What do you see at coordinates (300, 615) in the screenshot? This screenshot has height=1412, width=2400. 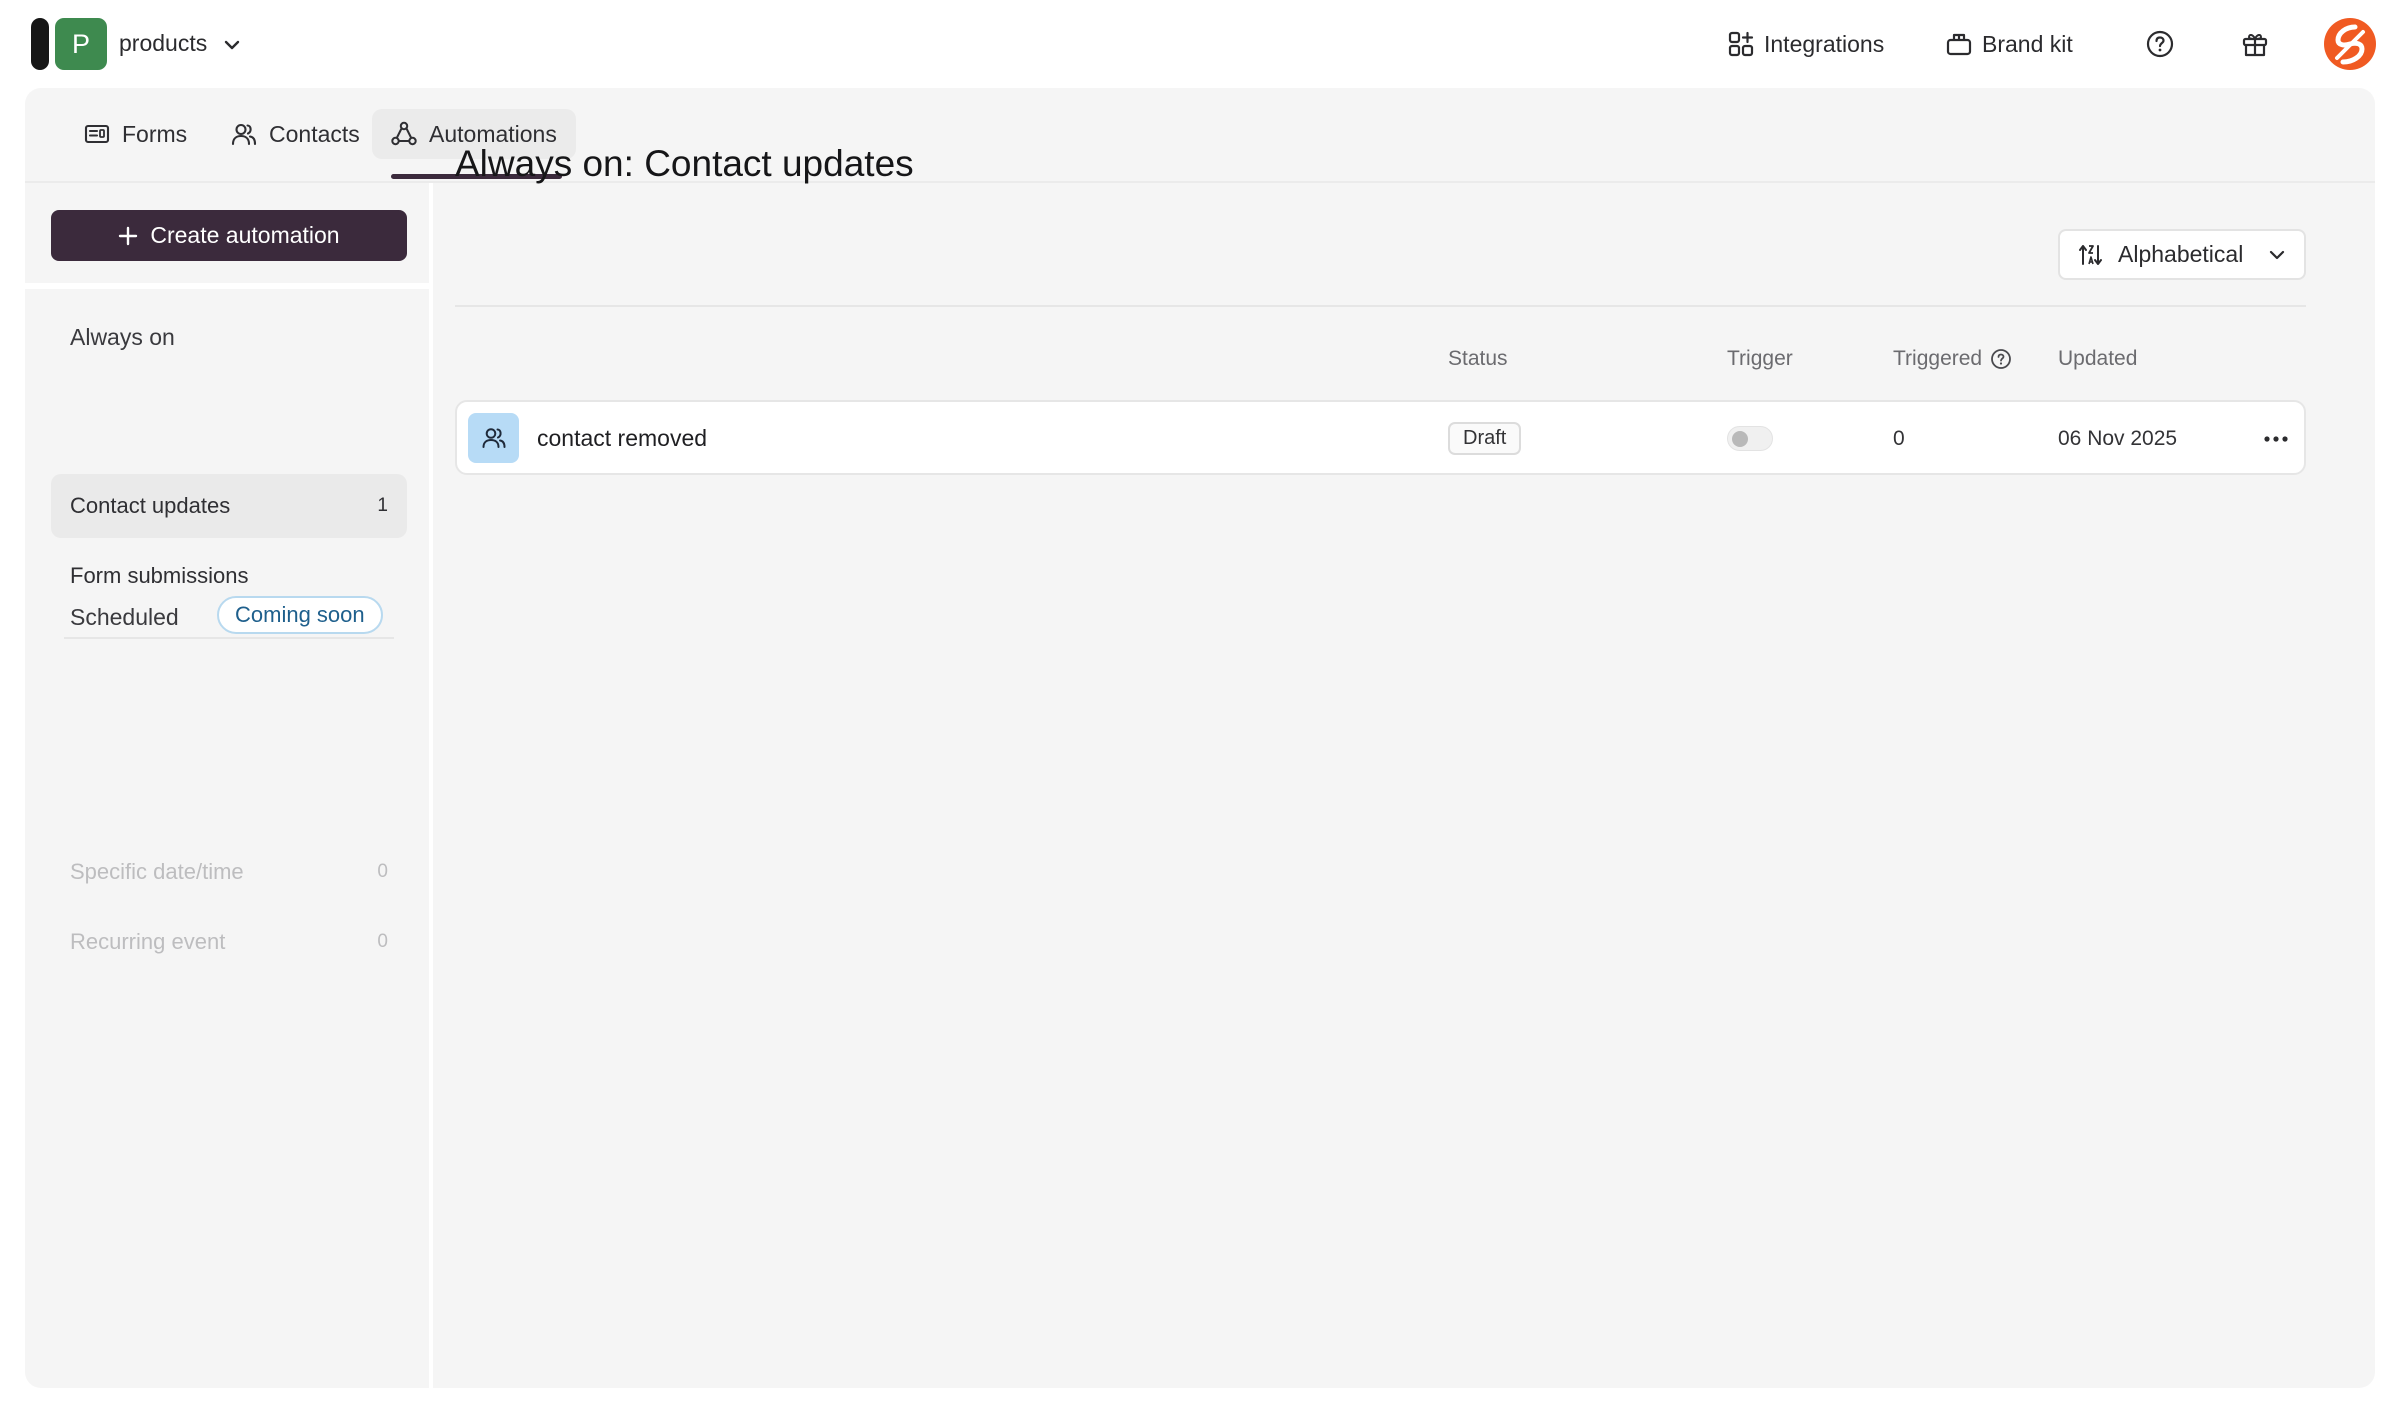 I see `coming-soon-badge: Coming soon` at bounding box center [300, 615].